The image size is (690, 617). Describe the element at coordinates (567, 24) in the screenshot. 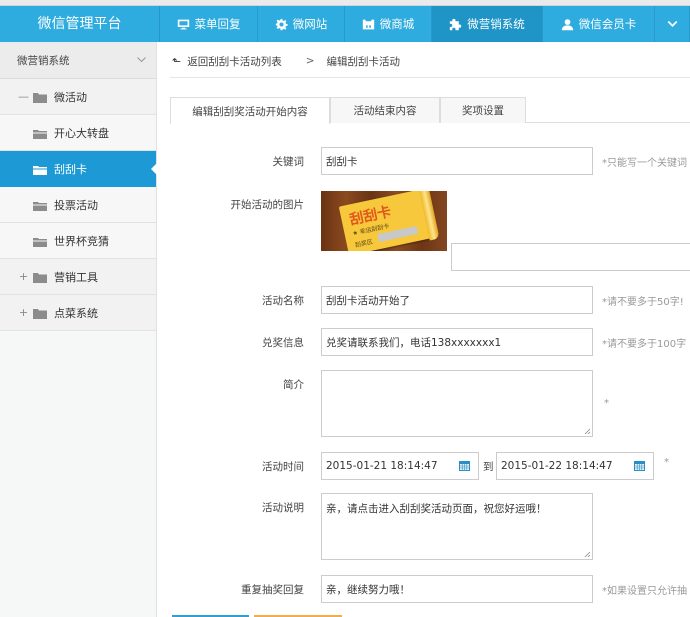

I see `user-icon` at that location.